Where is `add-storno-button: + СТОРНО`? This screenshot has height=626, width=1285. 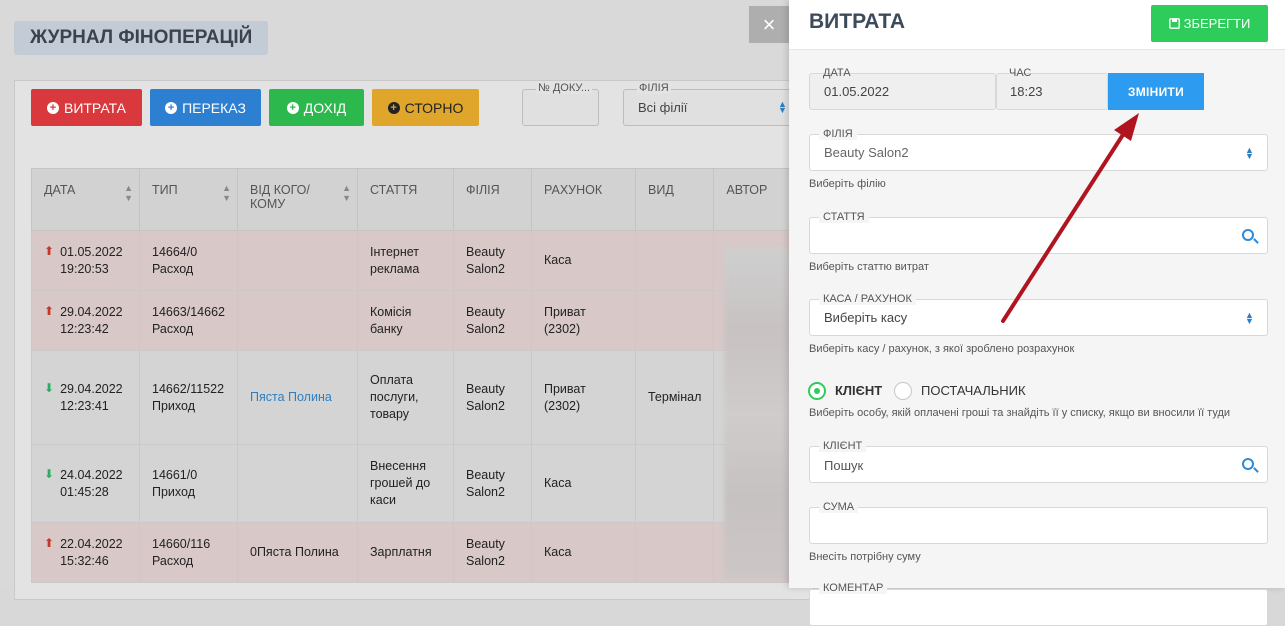 add-storno-button: + СТОРНО is located at coordinates (425, 107).